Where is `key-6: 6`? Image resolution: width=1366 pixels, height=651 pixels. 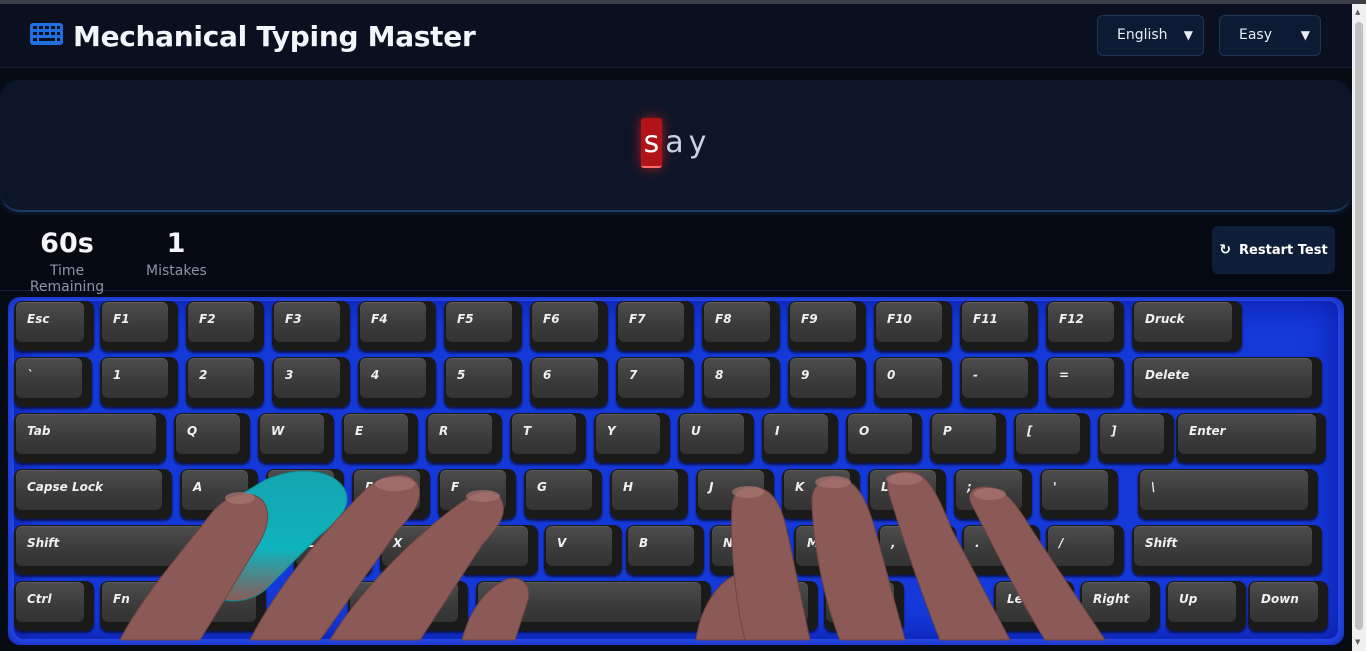
key-6: 6 is located at coordinates (569, 382).